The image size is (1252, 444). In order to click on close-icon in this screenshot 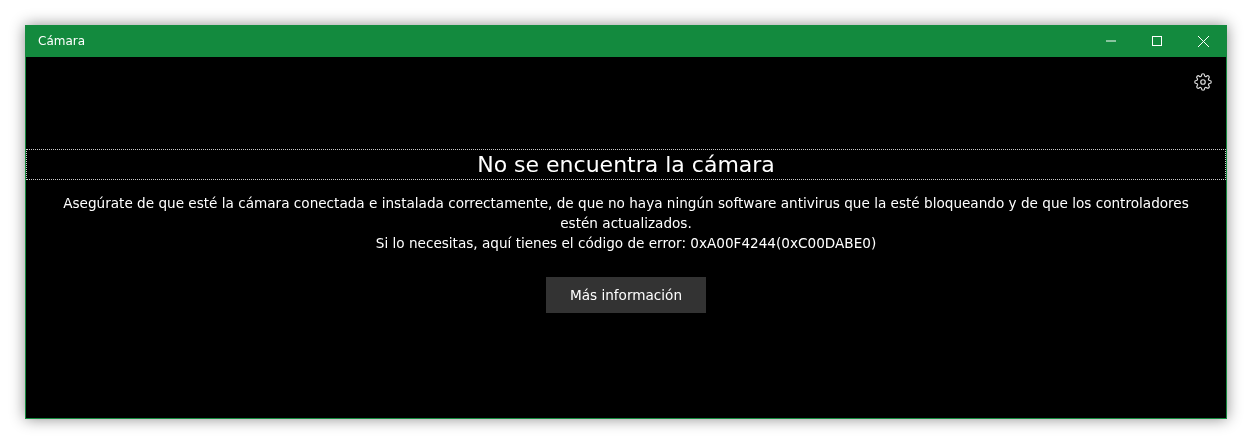, I will do `click(1203, 41)`.